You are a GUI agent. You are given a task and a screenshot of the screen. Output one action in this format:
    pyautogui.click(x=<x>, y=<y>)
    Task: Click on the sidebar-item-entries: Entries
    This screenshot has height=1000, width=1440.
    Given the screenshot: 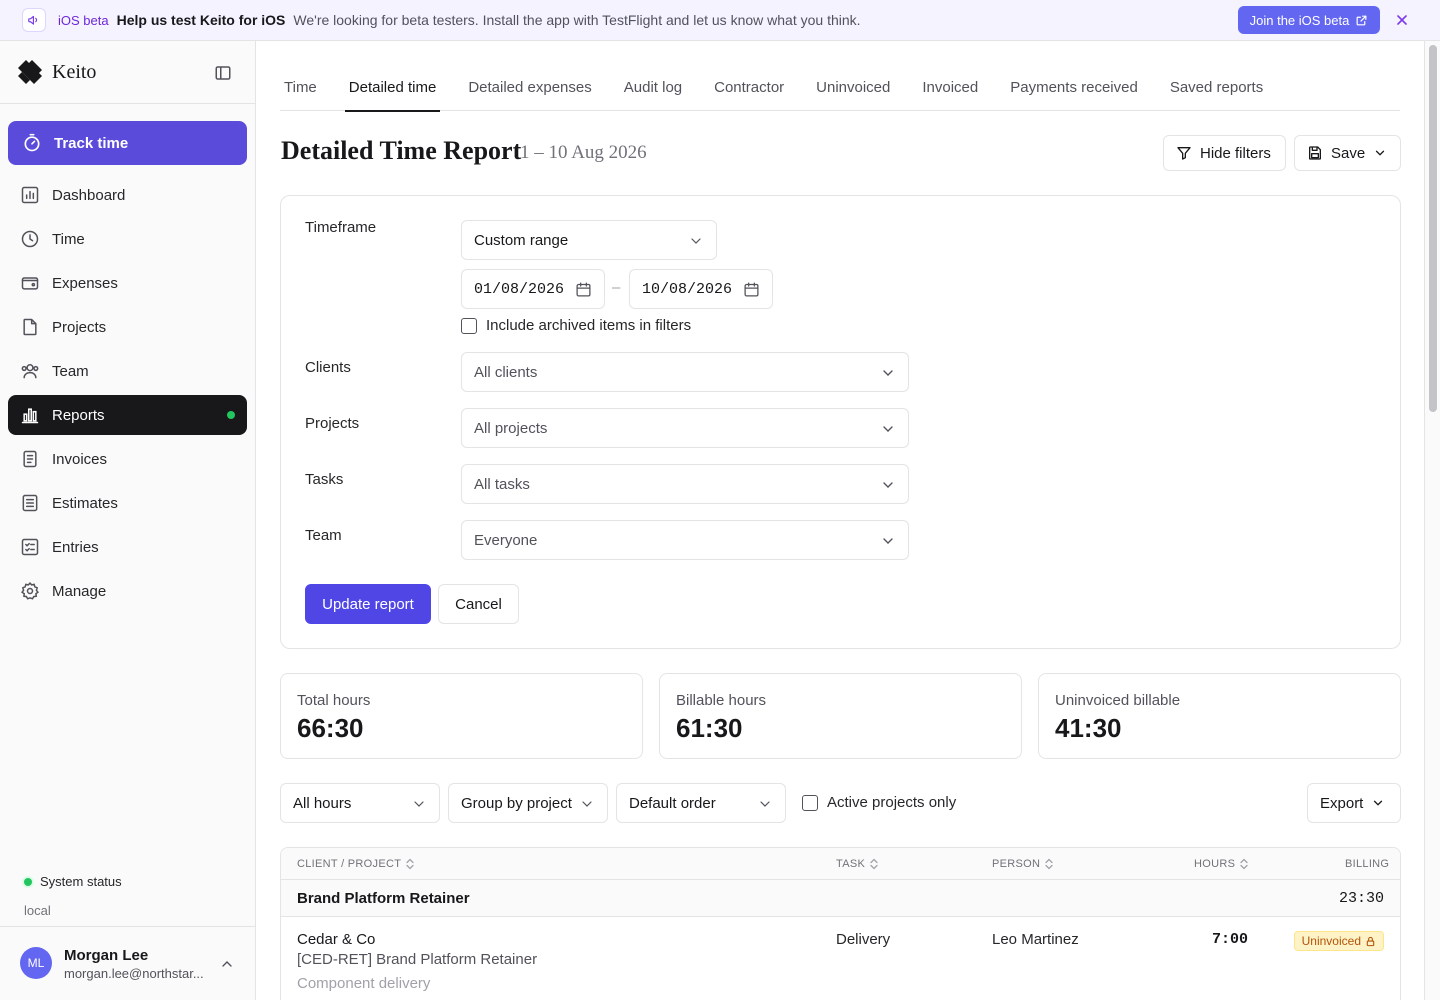 What is the action you would take?
    pyautogui.click(x=127, y=547)
    